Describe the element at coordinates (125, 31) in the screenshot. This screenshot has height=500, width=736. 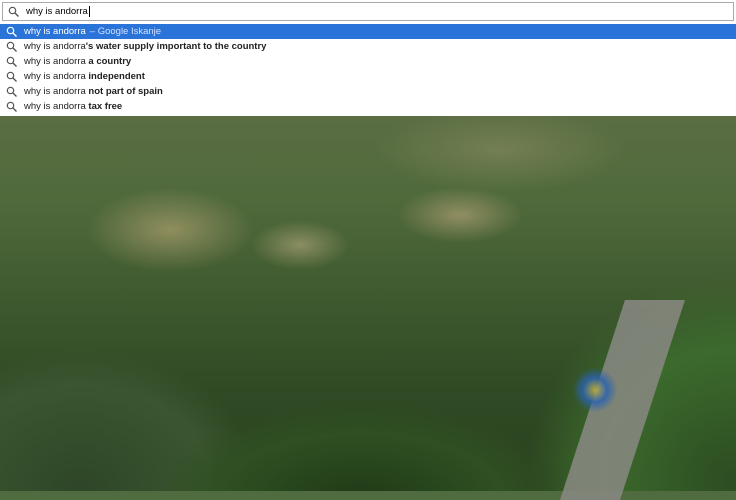
I see `suggestion-note: – Google Iskanje` at that location.